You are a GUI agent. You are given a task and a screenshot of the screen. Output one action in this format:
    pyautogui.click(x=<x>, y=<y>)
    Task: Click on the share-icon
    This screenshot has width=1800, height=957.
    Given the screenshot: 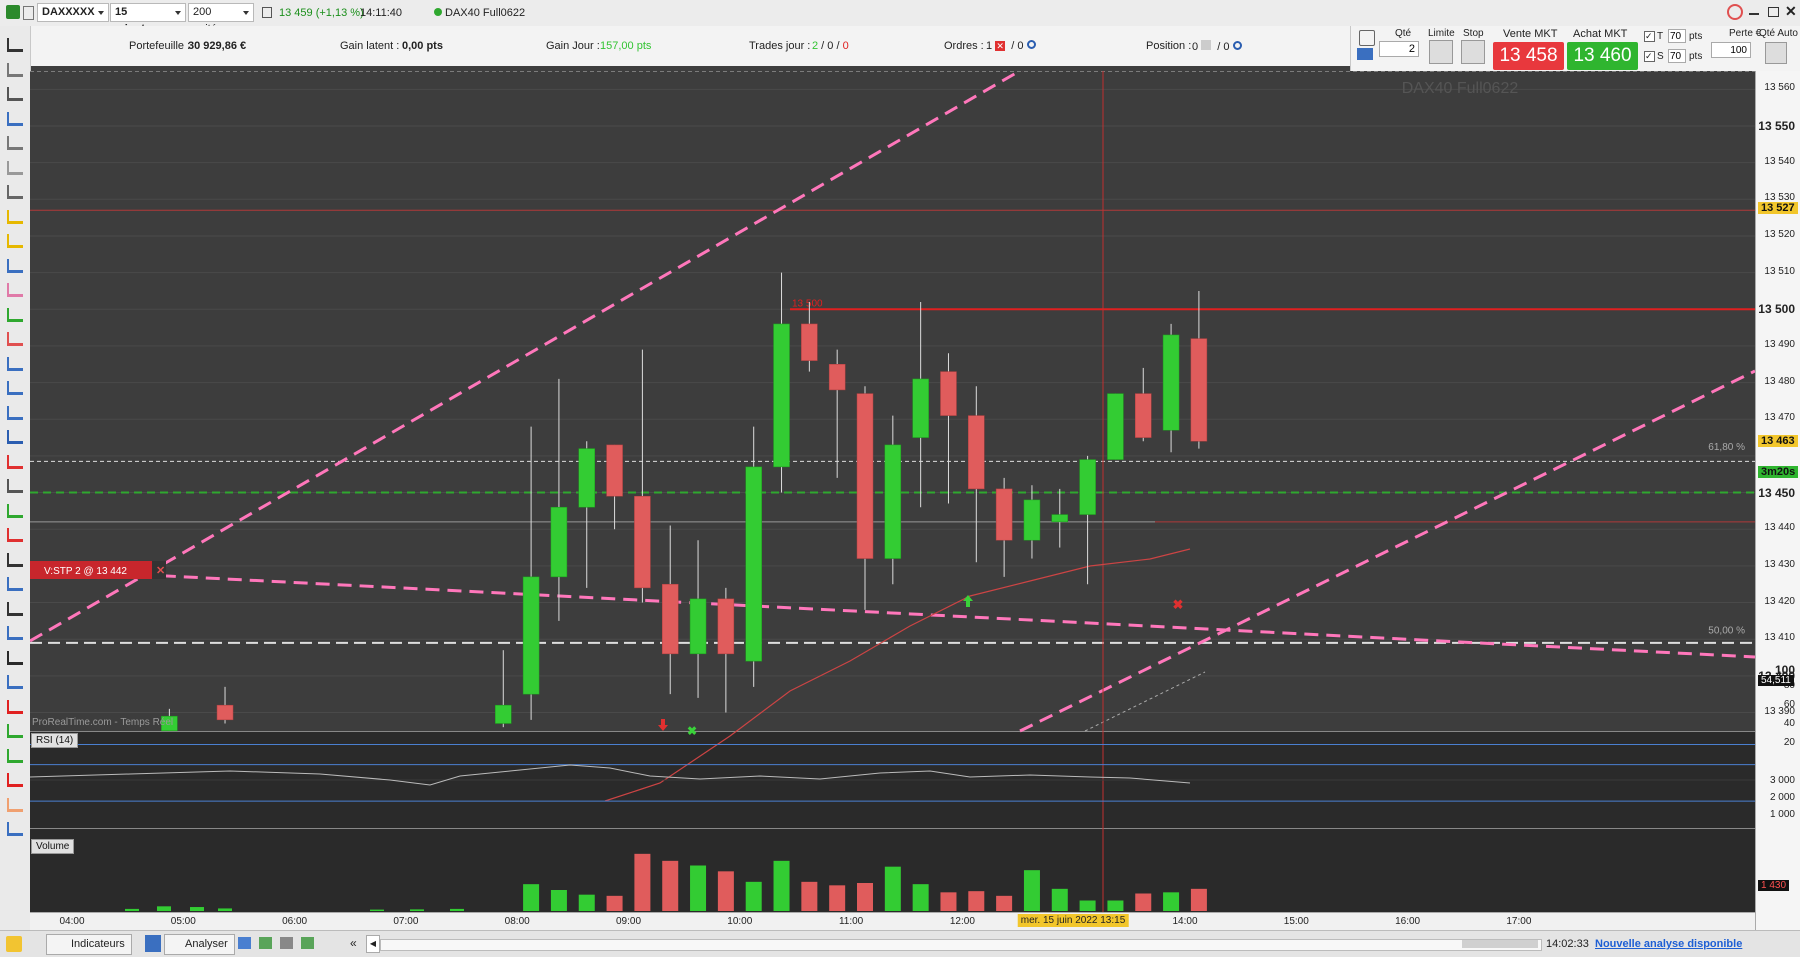 What is the action you would take?
    pyautogui.click(x=153, y=943)
    